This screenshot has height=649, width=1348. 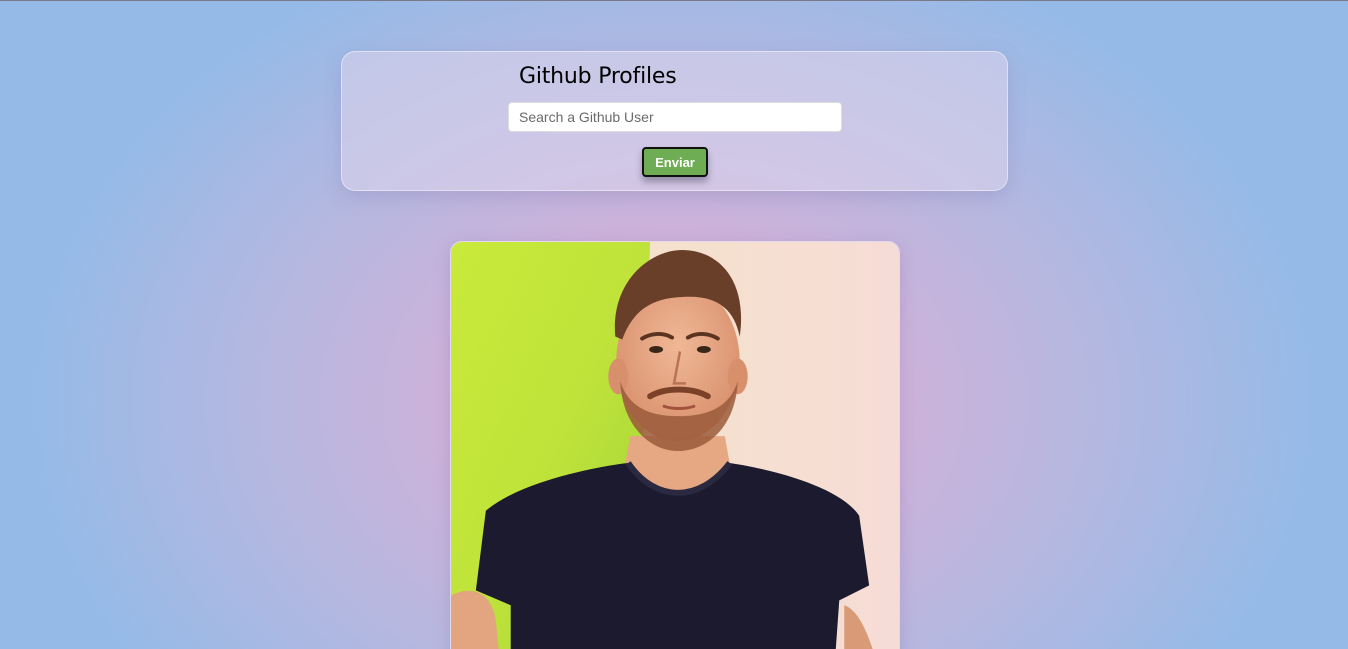 I want to click on page-title: Github Profiles, so click(x=598, y=76).